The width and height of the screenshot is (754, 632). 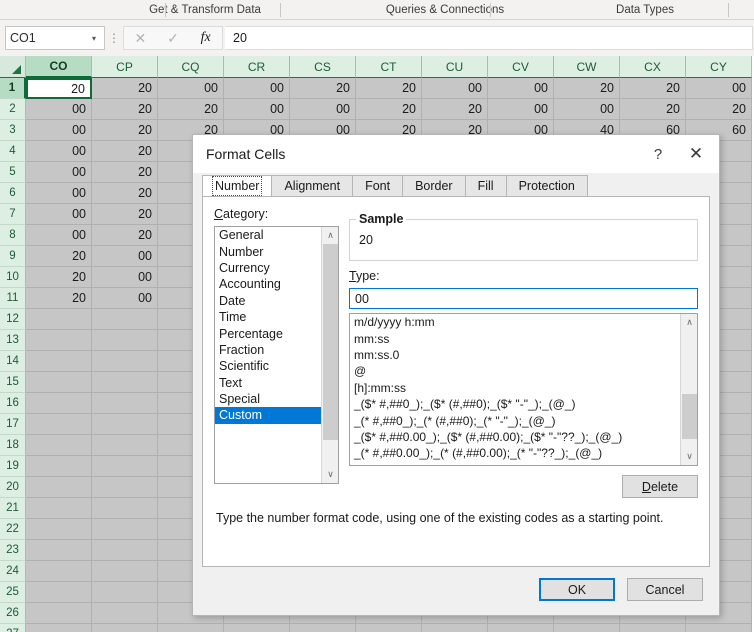 What do you see at coordinates (515, 322) in the screenshot?
I see `format-type-item: m/d/yyyy h:mm` at bounding box center [515, 322].